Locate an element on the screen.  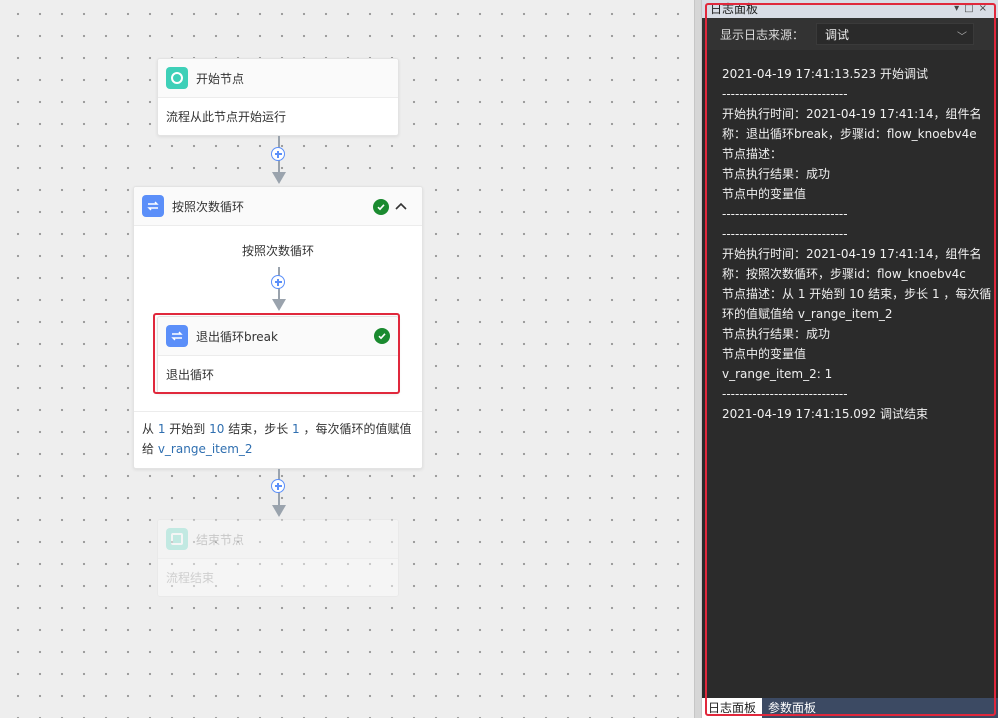
loop-node-title: 按照次数循环 is located at coordinates (208, 206).